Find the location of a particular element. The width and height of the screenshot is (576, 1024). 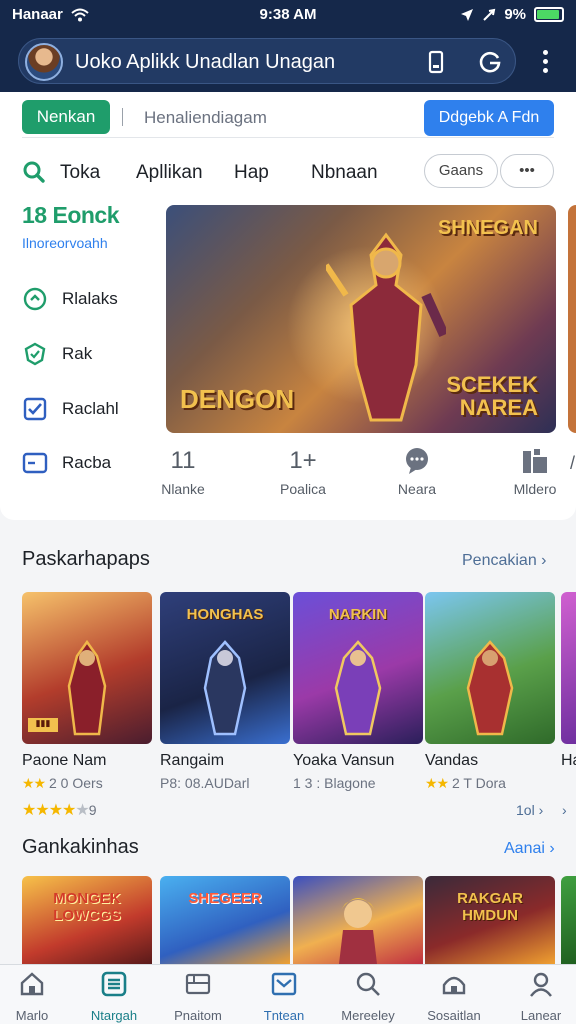

chat-bubble-icon is located at coordinates (417, 461).